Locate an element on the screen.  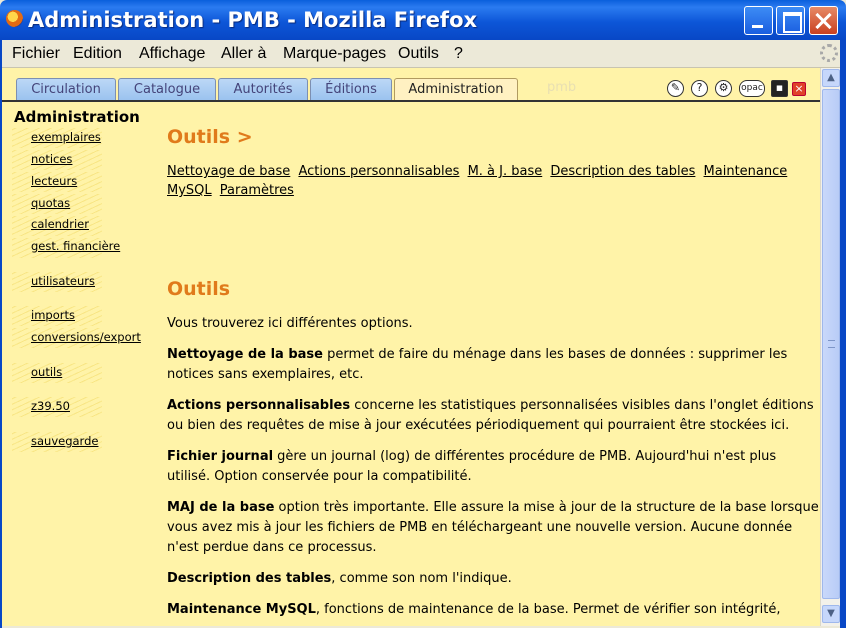
window-title: Administration - PMB - Mozilla Firefox is located at coordinates (253, 20).